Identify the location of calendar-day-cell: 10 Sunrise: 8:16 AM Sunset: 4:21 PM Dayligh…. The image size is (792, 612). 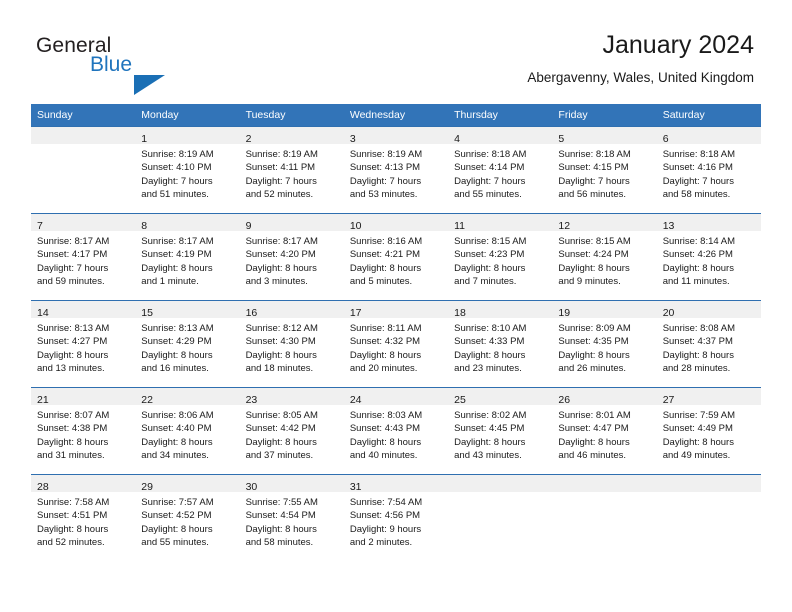
(396, 257).